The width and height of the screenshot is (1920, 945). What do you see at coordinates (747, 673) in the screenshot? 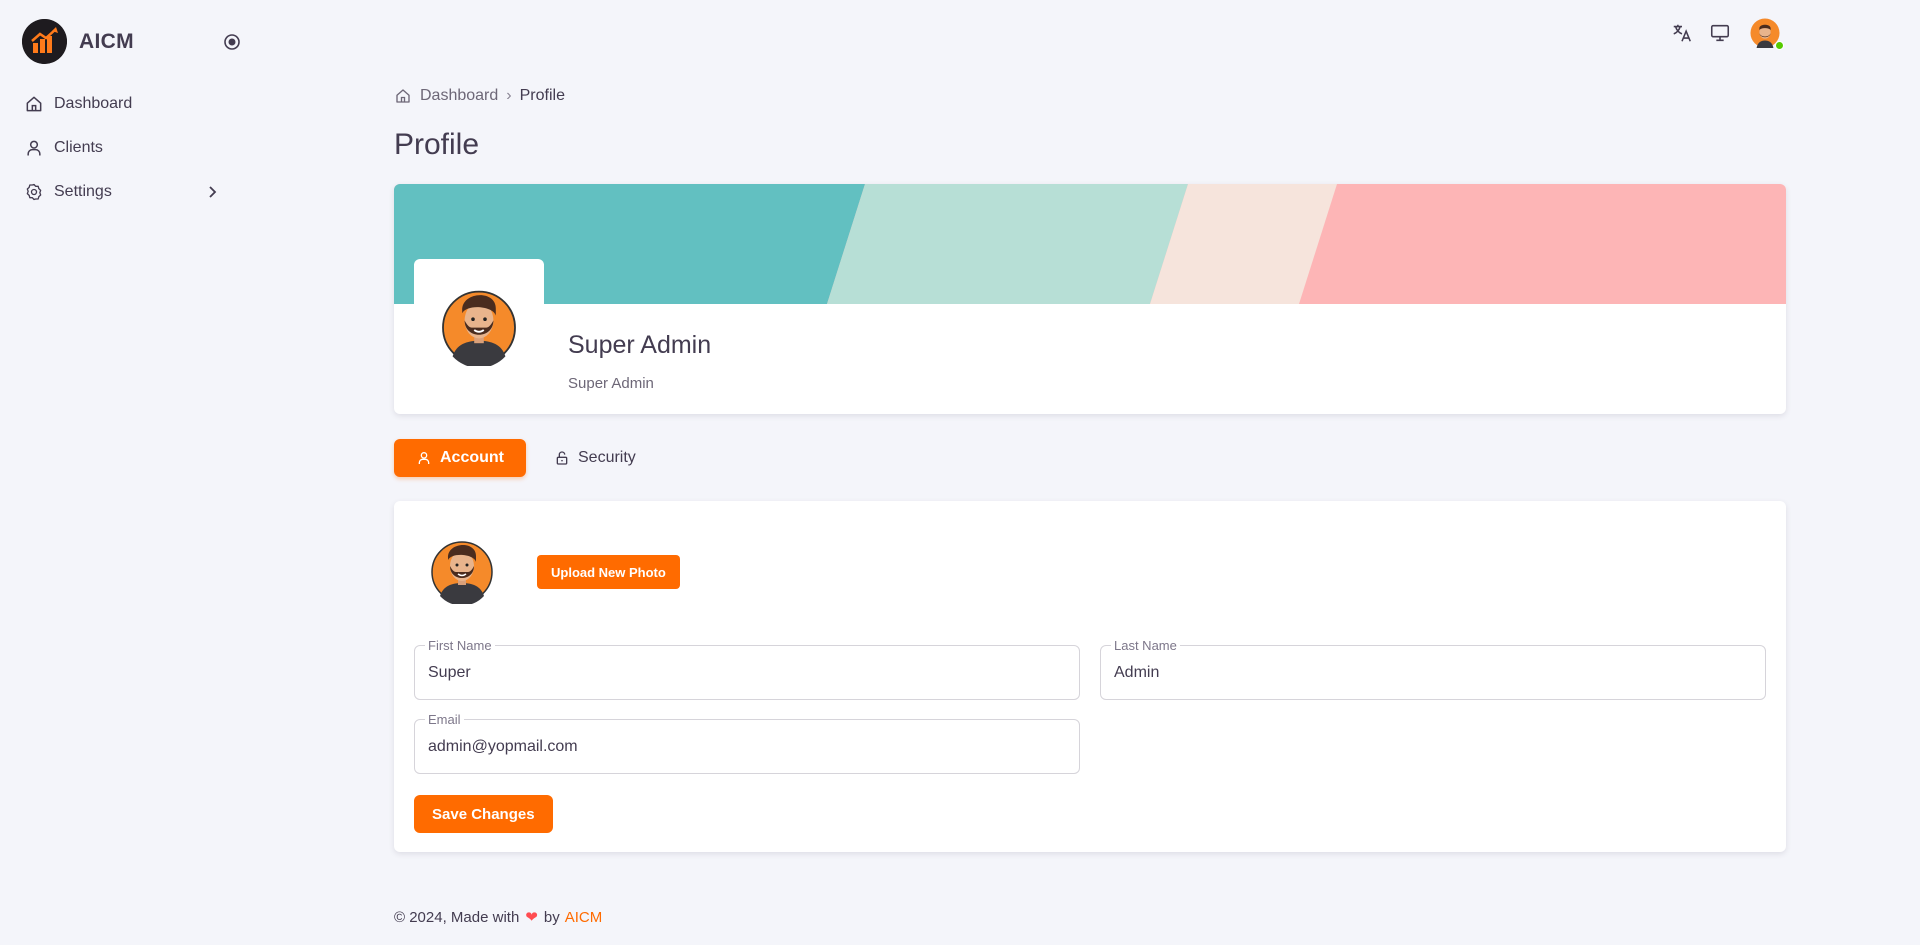
I see `first-name-input` at bounding box center [747, 673].